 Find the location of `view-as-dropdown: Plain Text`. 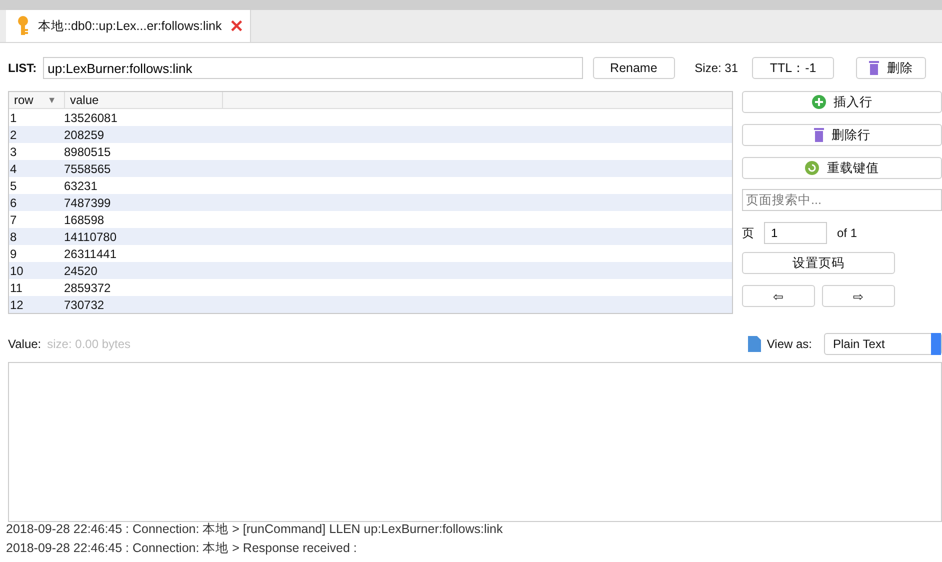

view-as-dropdown: Plain Text is located at coordinates (883, 344).